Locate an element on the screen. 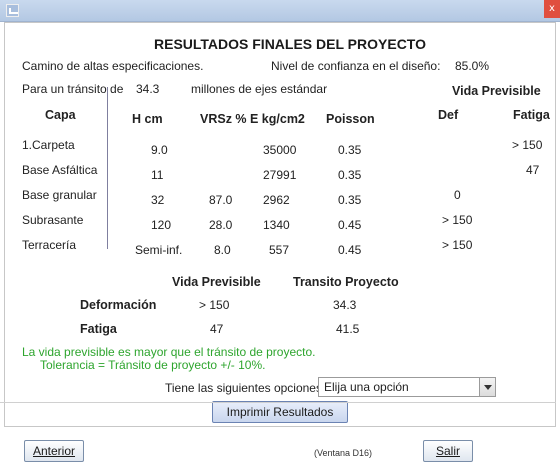 Image resolution: width=560 pixels, height=466 pixels. row-h: 120 is located at coordinates (161, 225).